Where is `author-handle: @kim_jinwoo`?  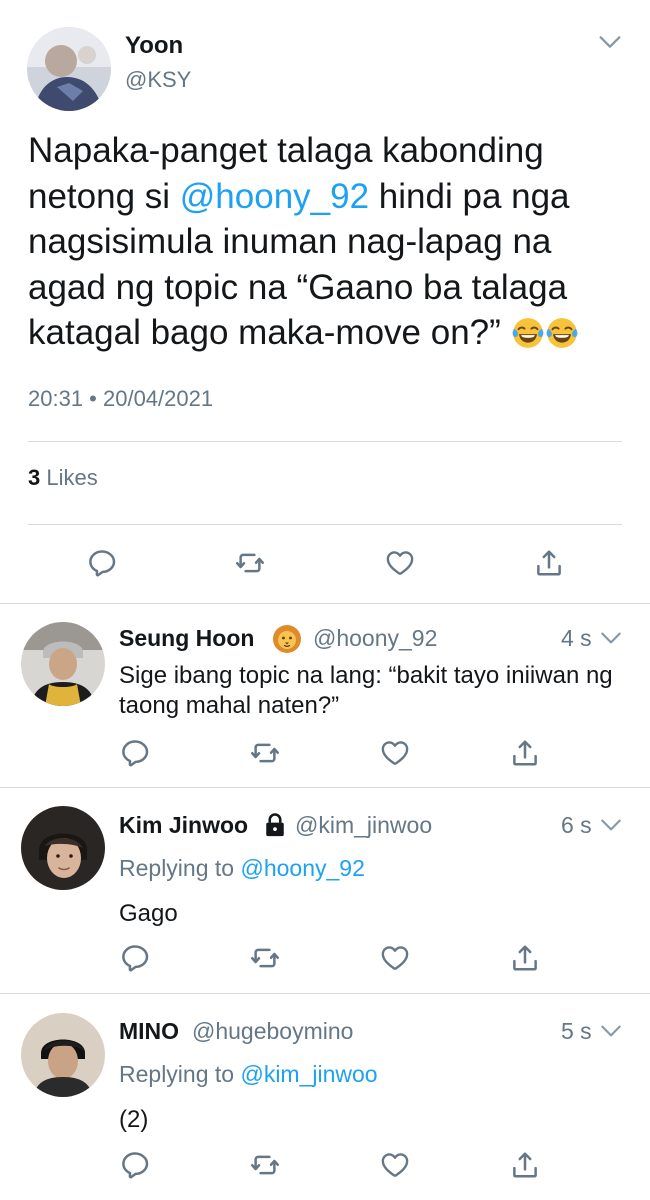
author-handle: @kim_jinwoo is located at coordinates (363, 825).